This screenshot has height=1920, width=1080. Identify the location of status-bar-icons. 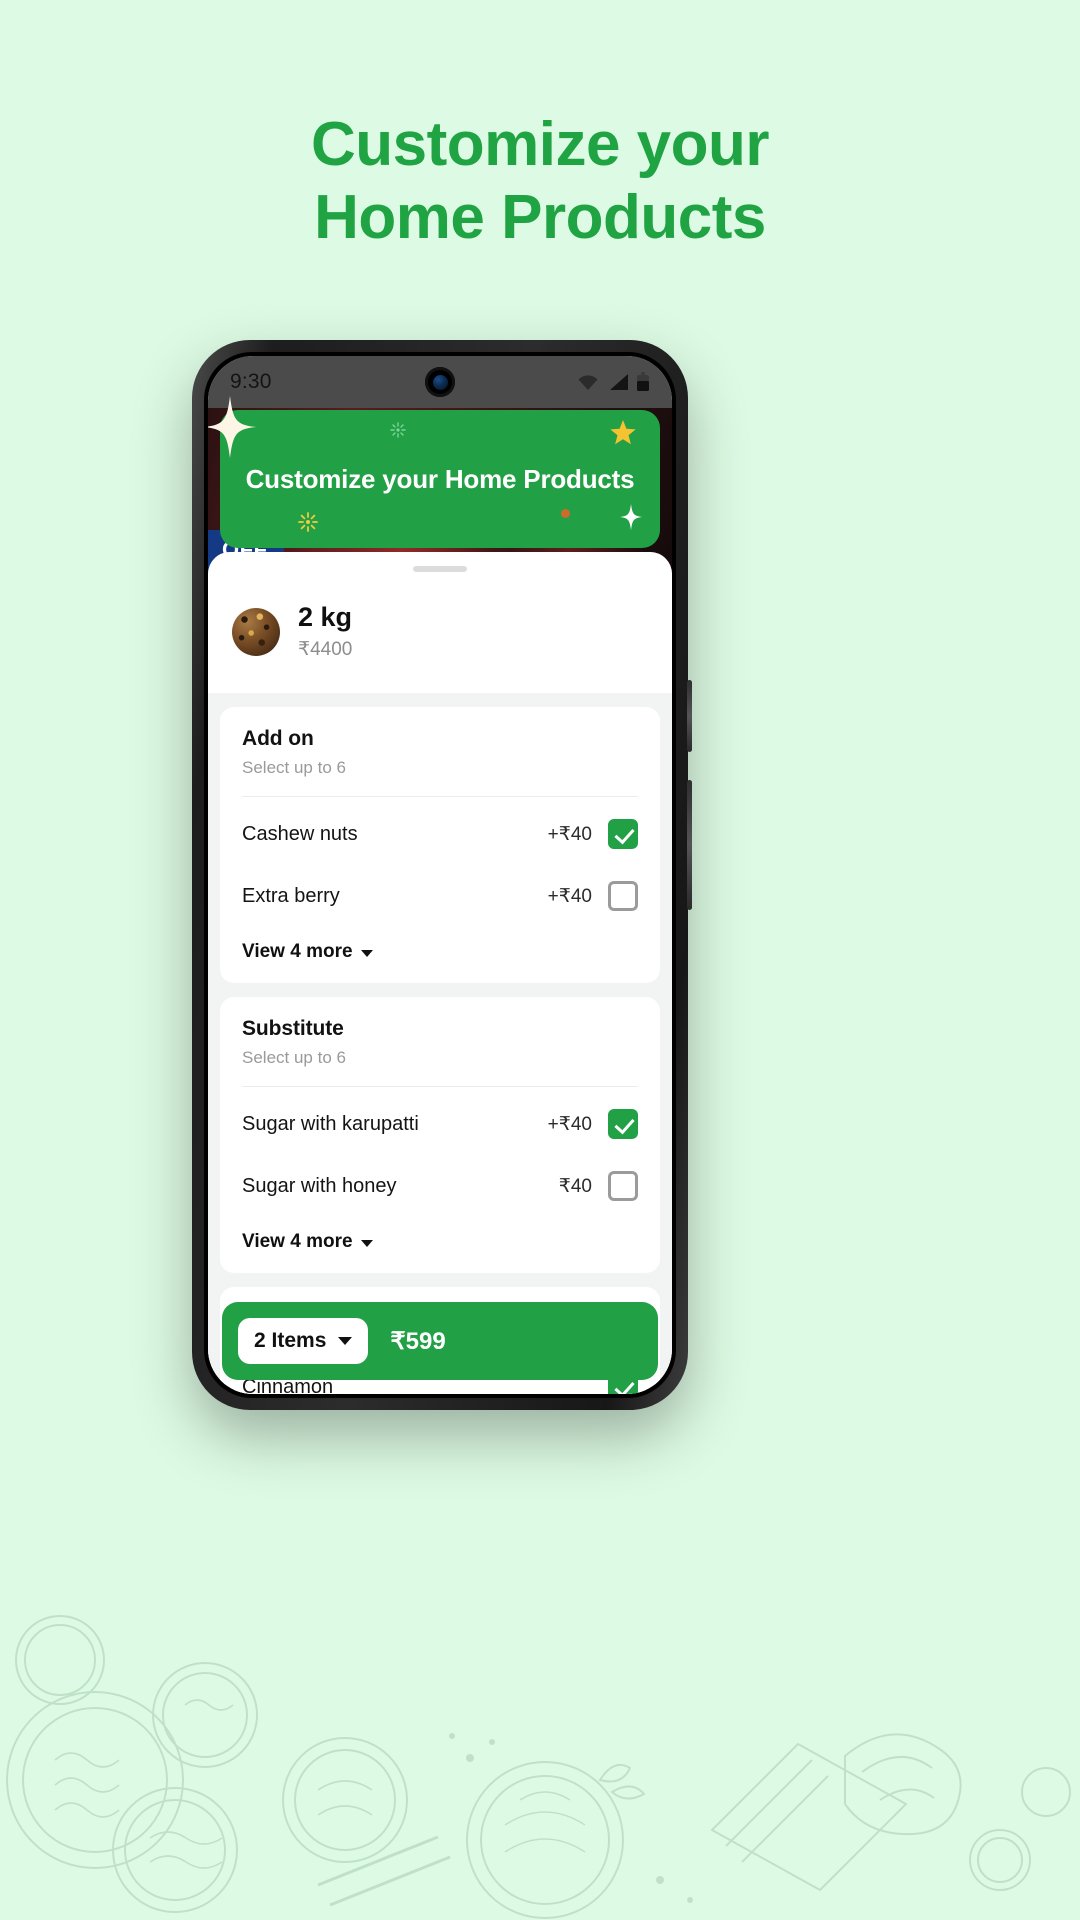
(613, 382).